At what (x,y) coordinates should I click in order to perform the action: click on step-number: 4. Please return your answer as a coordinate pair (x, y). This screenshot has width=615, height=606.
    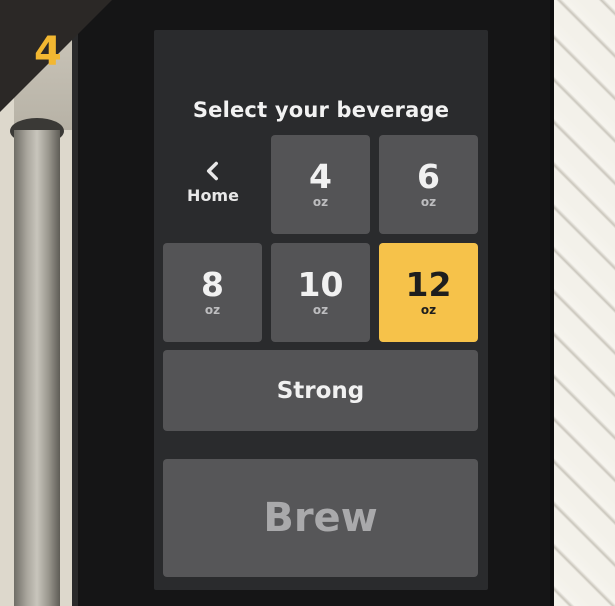
    Looking at the image, I should click on (48, 52).